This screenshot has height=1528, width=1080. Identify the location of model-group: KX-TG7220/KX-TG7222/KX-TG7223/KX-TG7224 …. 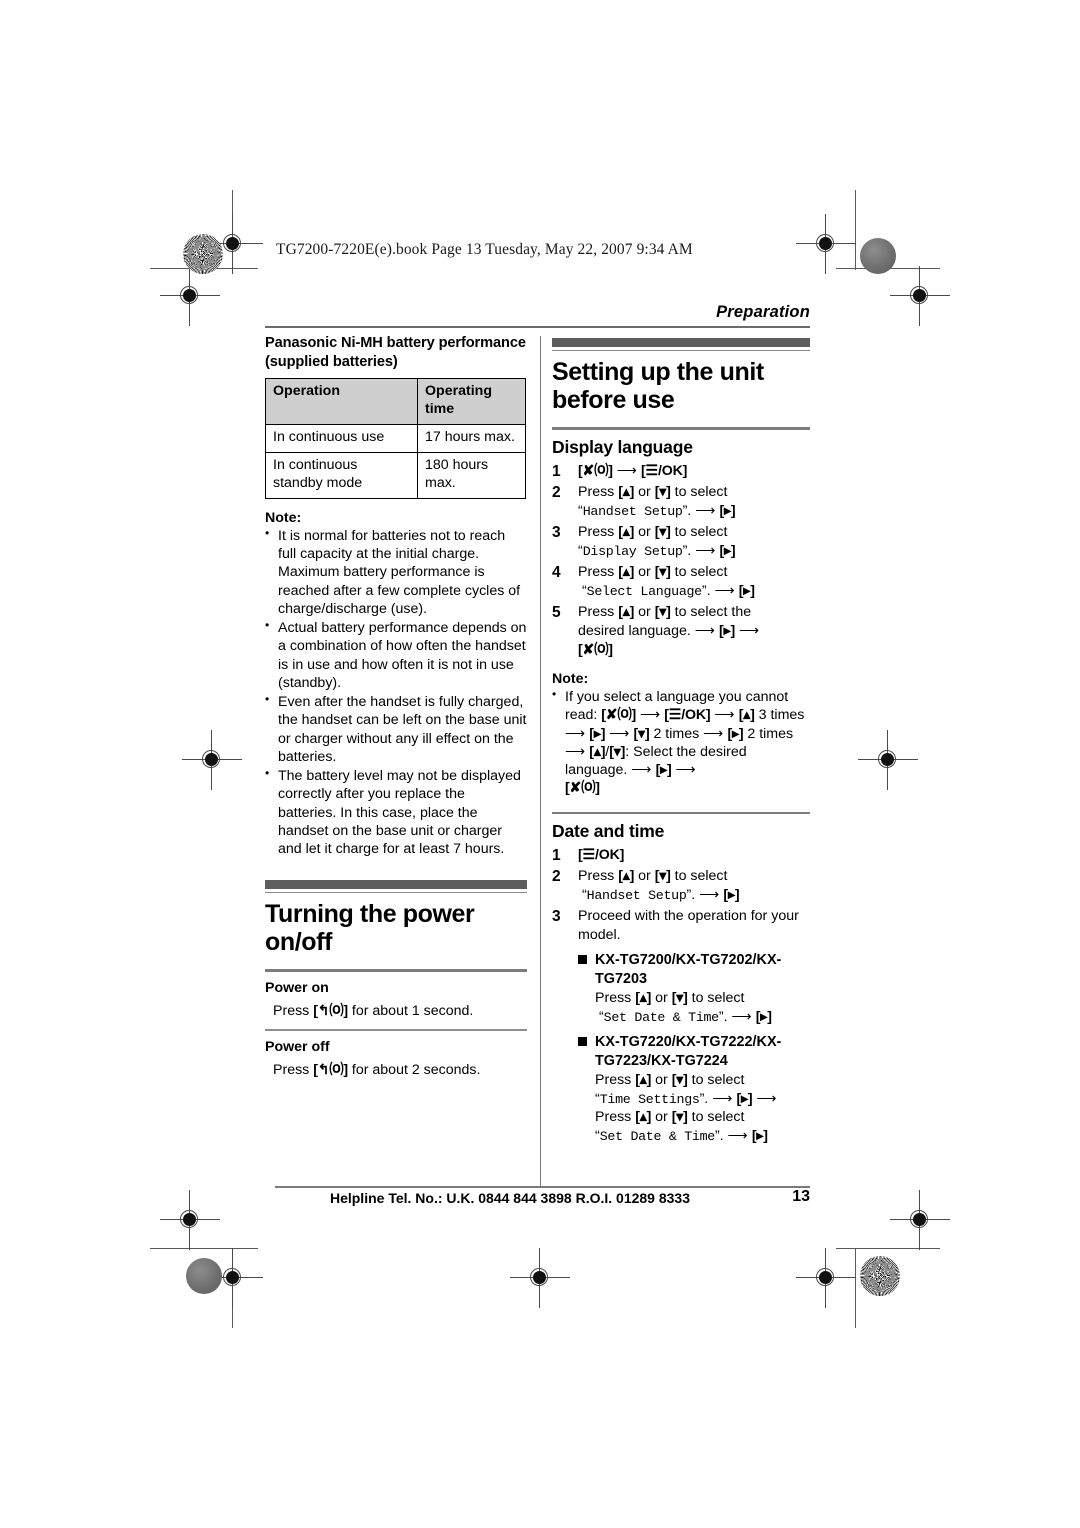
(694, 1089).